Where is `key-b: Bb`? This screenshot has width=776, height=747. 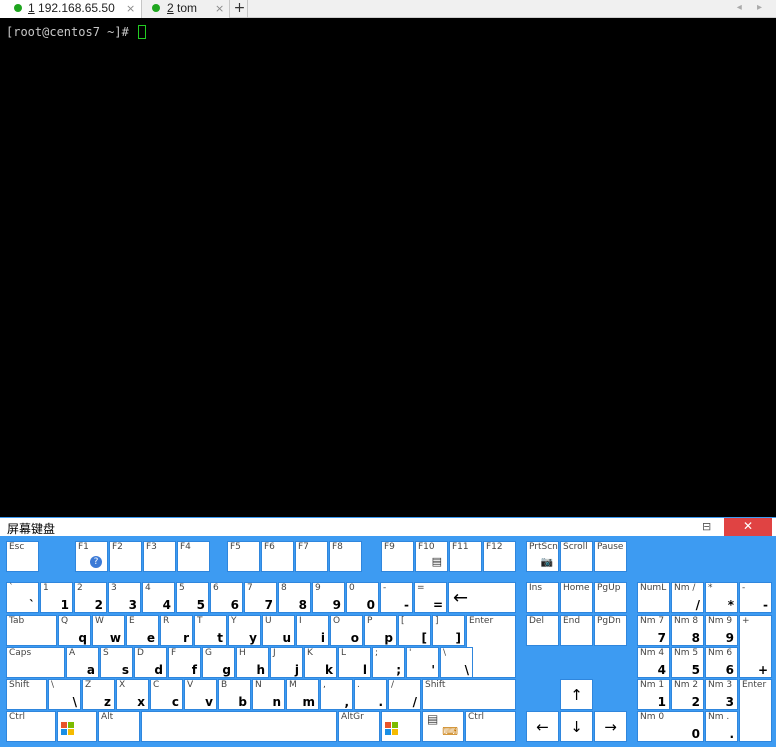
key-b: Bb is located at coordinates (234, 694).